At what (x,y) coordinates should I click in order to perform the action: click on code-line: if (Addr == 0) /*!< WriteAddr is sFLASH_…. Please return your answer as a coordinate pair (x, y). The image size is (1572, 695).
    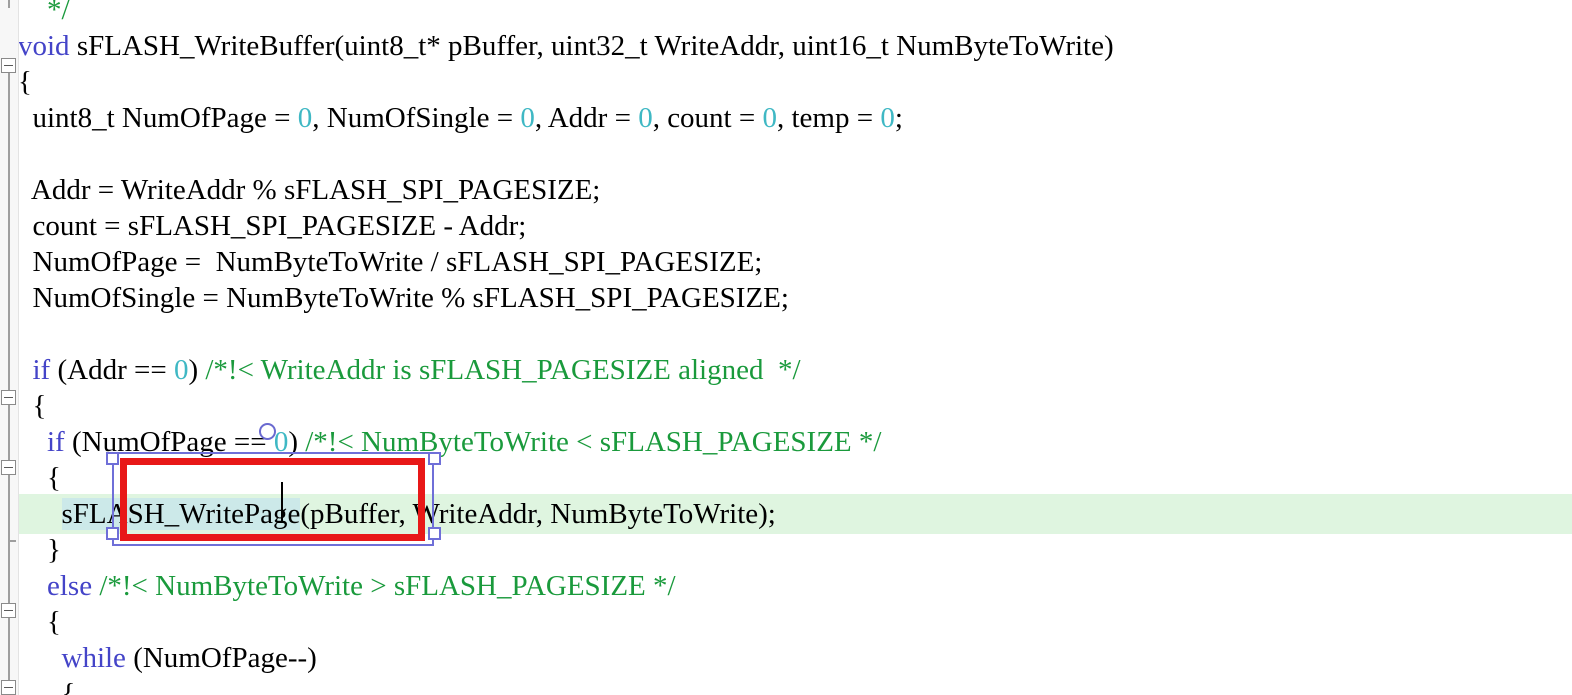
    Looking at the image, I should click on (795, 370).